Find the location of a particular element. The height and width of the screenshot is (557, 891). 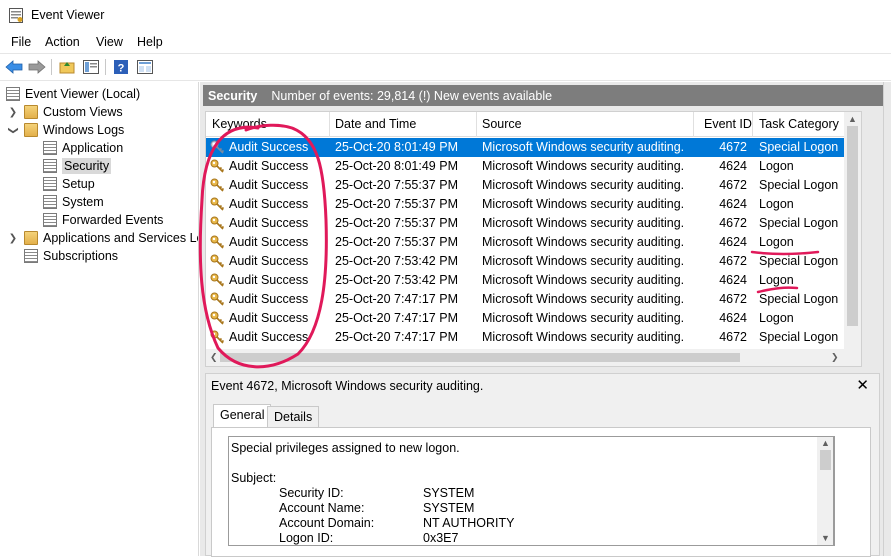

tree-forwarded-events: Forwarded Events is located at coordinates (103, 220).